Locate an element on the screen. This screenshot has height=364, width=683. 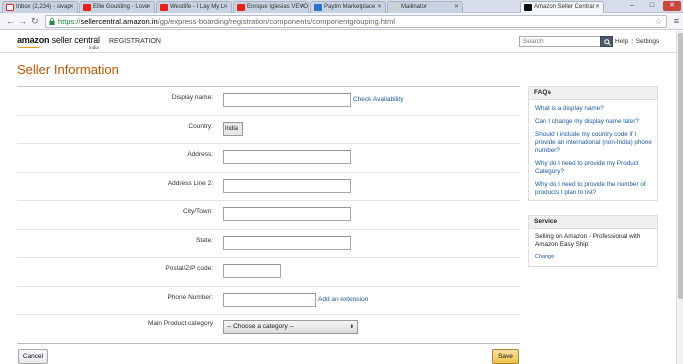
main-product-category-select: -- Choose a category -- ⬍ is located at coordinates (290, 327).